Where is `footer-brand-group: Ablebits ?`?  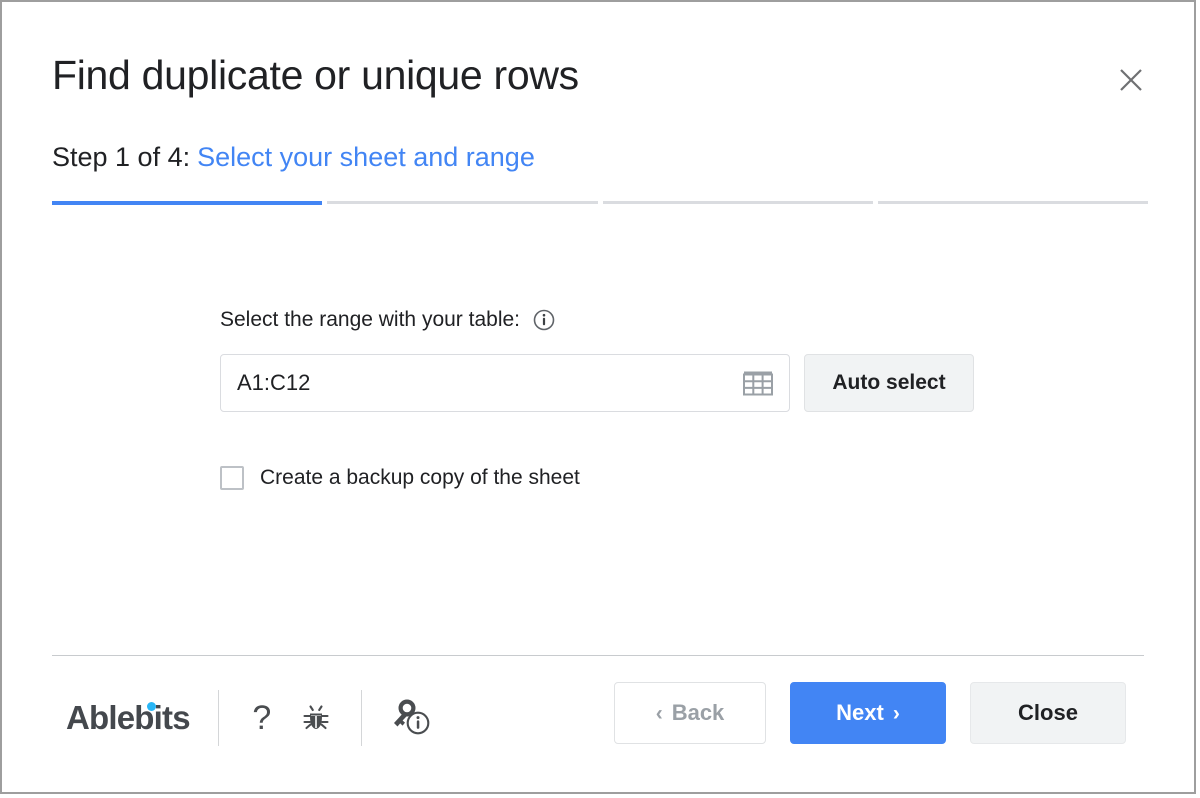
footer-brand-group: Ablebits ? is located at coordinates (250, 718).